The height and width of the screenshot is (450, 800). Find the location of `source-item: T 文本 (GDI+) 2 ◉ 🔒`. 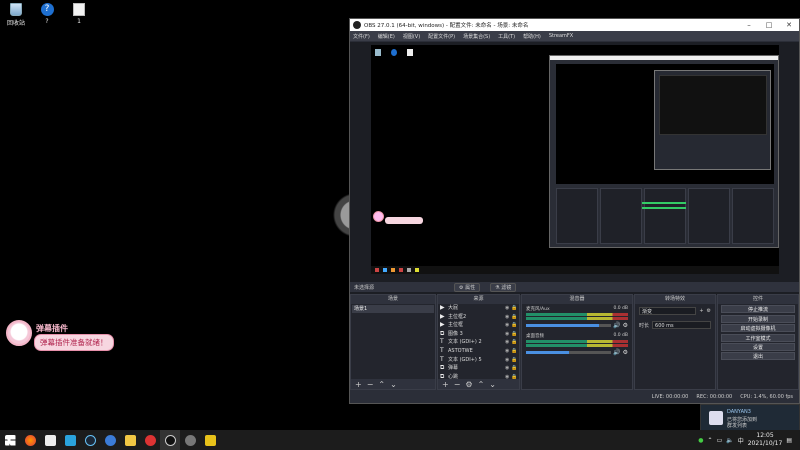

source-item: T 文本 (GDI+) 2 ◉ 🔒 is located at coordinates (478, 342).